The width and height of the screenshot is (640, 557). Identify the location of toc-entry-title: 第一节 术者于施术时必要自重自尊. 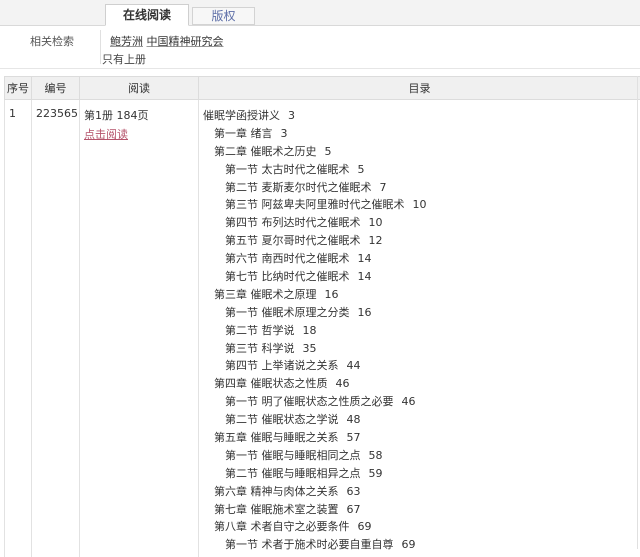
(309, 544).